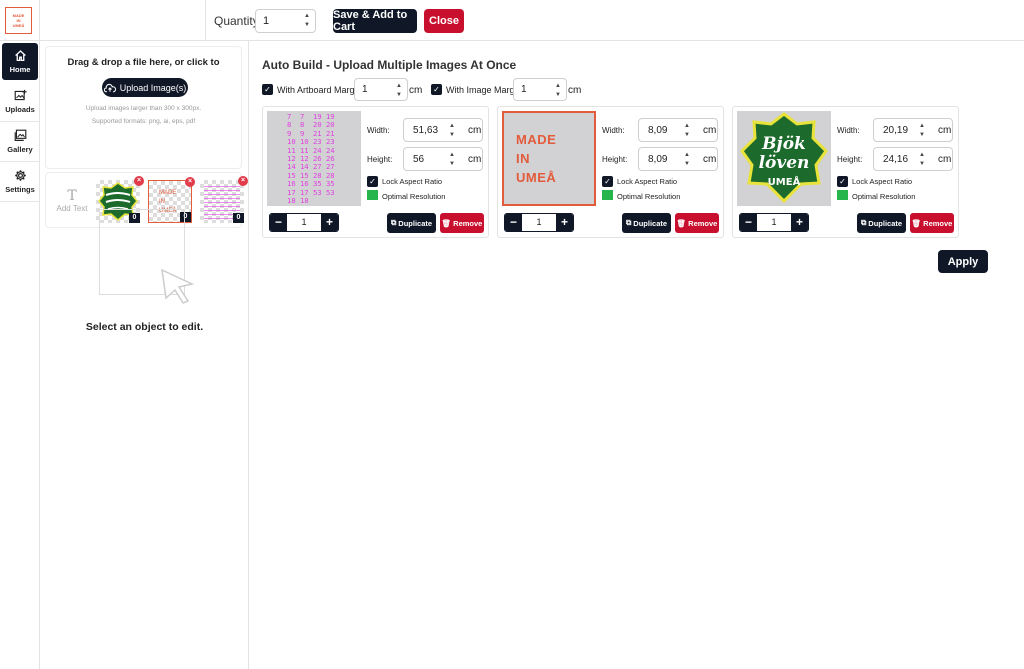 This screenshot has width=1024, height=669. I want to click on nav-gallery: Gallery, so click(20, 141).